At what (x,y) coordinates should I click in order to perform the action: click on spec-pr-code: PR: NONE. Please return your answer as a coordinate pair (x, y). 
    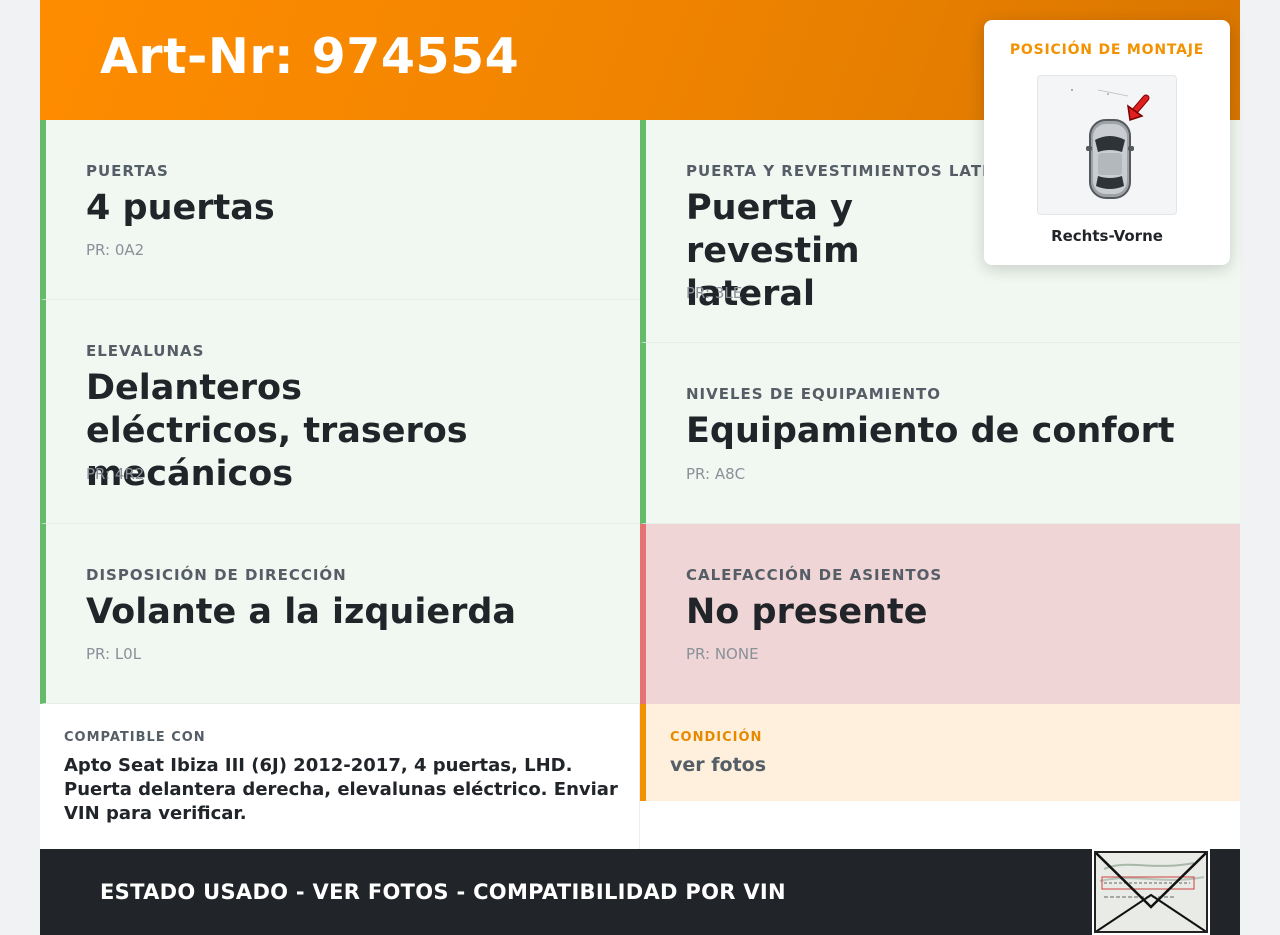
    Looking at the image, I should click on (722, 654).